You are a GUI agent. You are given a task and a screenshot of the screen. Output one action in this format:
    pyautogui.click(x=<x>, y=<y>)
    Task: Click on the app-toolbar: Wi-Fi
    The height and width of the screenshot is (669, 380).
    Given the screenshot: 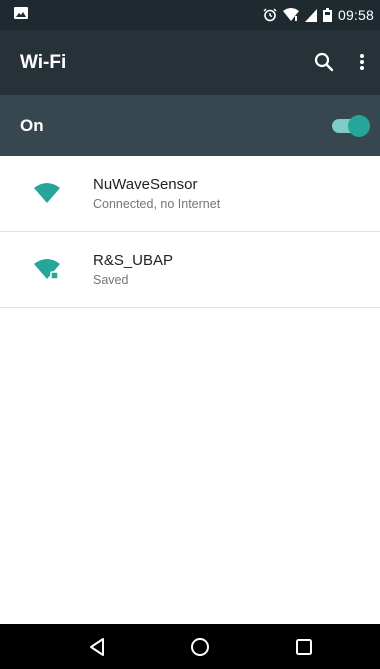 What is the action you would take?
    pyautogui.click(x=190, y=62)
    